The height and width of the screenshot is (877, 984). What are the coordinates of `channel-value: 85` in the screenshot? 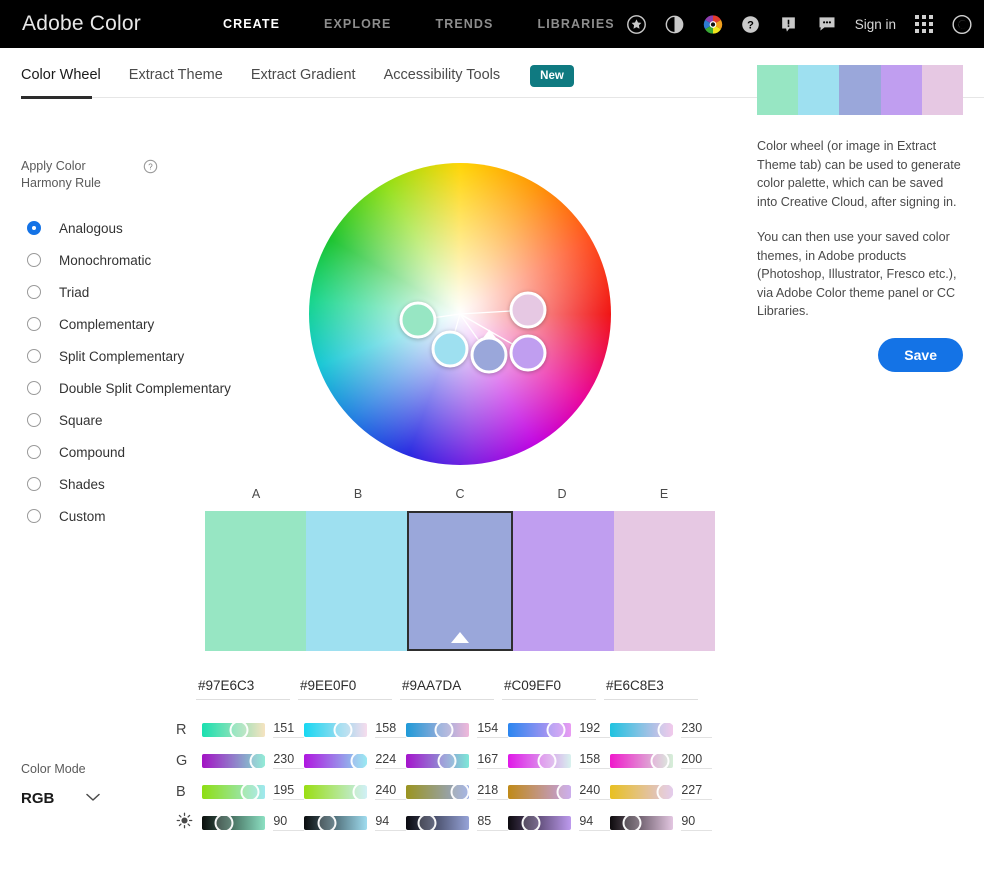 It's located at (492, 822).